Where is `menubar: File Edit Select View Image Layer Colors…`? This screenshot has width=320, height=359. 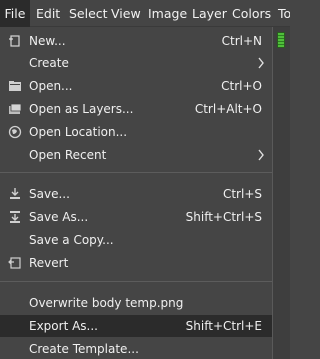 menubar: File Edit Select View Image Layer Colors… is located at coordinates (145, 13).